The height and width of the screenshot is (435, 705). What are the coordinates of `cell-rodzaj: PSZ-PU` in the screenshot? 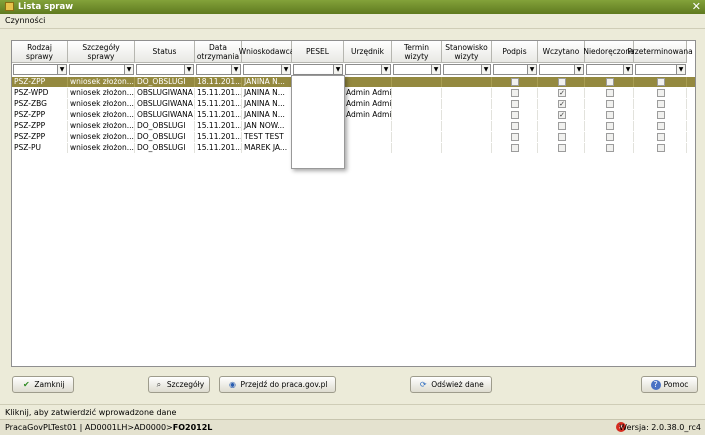 It's located at (40, 148).